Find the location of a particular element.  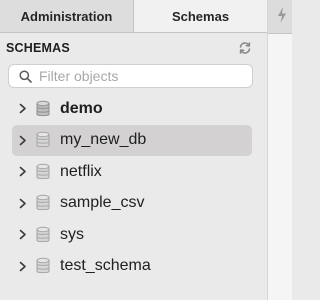

schema-name: netflix is located at coordinates (81, 171).